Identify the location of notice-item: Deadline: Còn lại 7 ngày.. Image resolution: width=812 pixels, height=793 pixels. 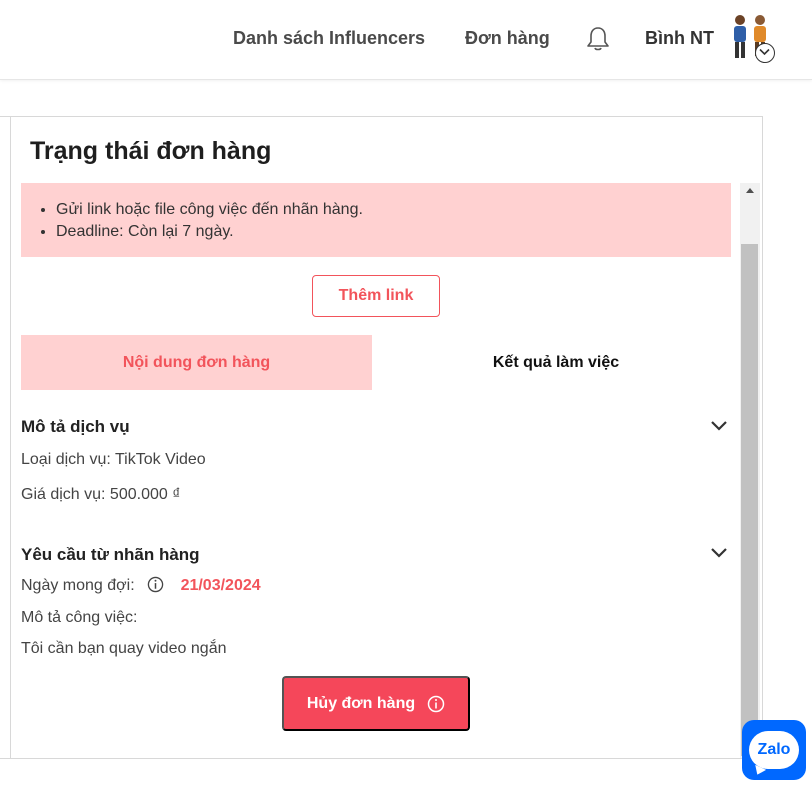
(209, 232).